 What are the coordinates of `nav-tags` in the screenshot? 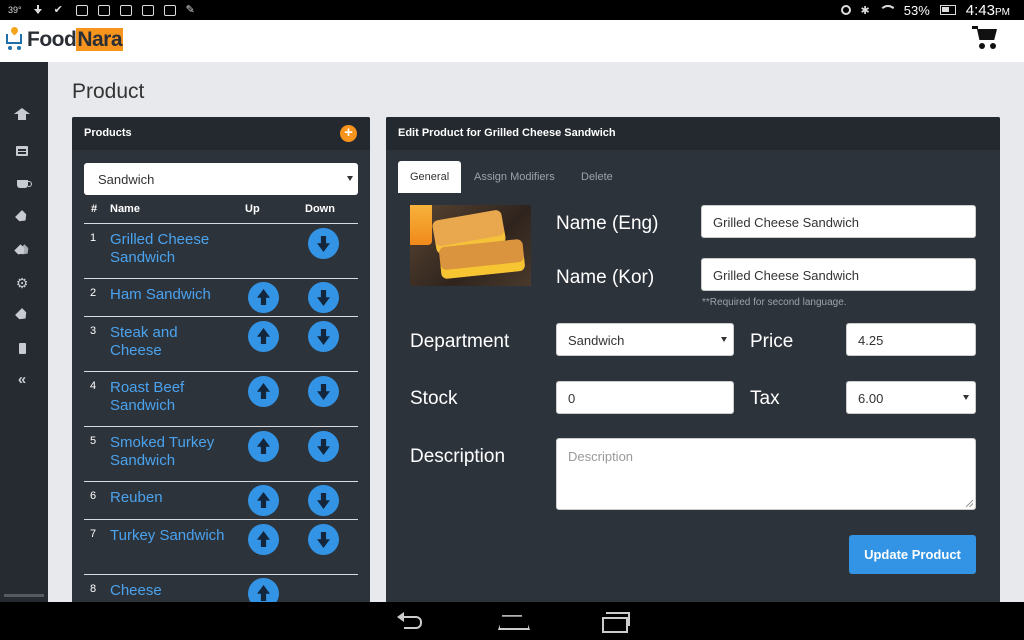 It's located at (22, 250).